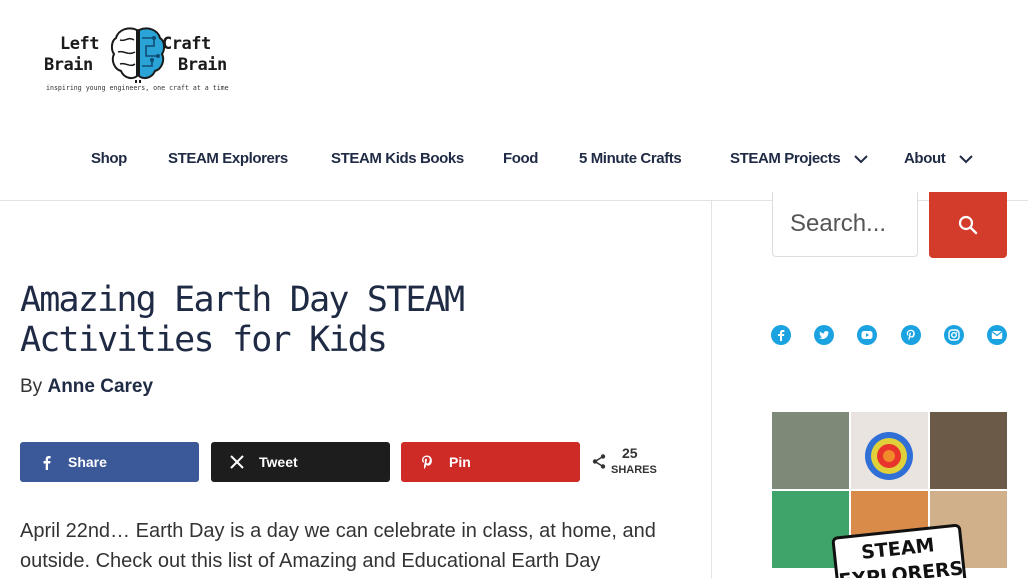 The image size is (1028, 578). Describe the element at coordinates (520, 158) in the screenshot. I see `nav-food: Food` at that location.